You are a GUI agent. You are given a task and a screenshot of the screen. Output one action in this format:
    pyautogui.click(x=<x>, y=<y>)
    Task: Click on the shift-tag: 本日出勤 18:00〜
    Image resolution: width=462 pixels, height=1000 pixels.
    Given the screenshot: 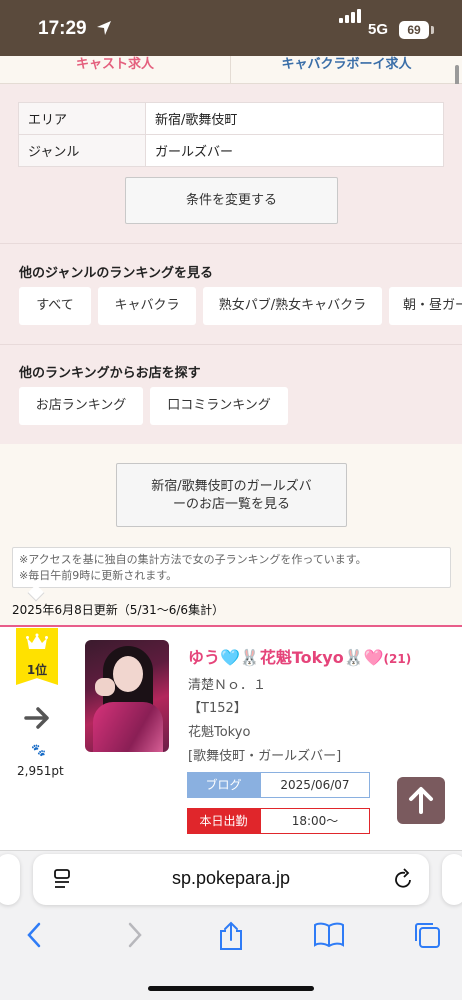 What is the action you would take?
    pyautogui.click(x=278, y=821)
    